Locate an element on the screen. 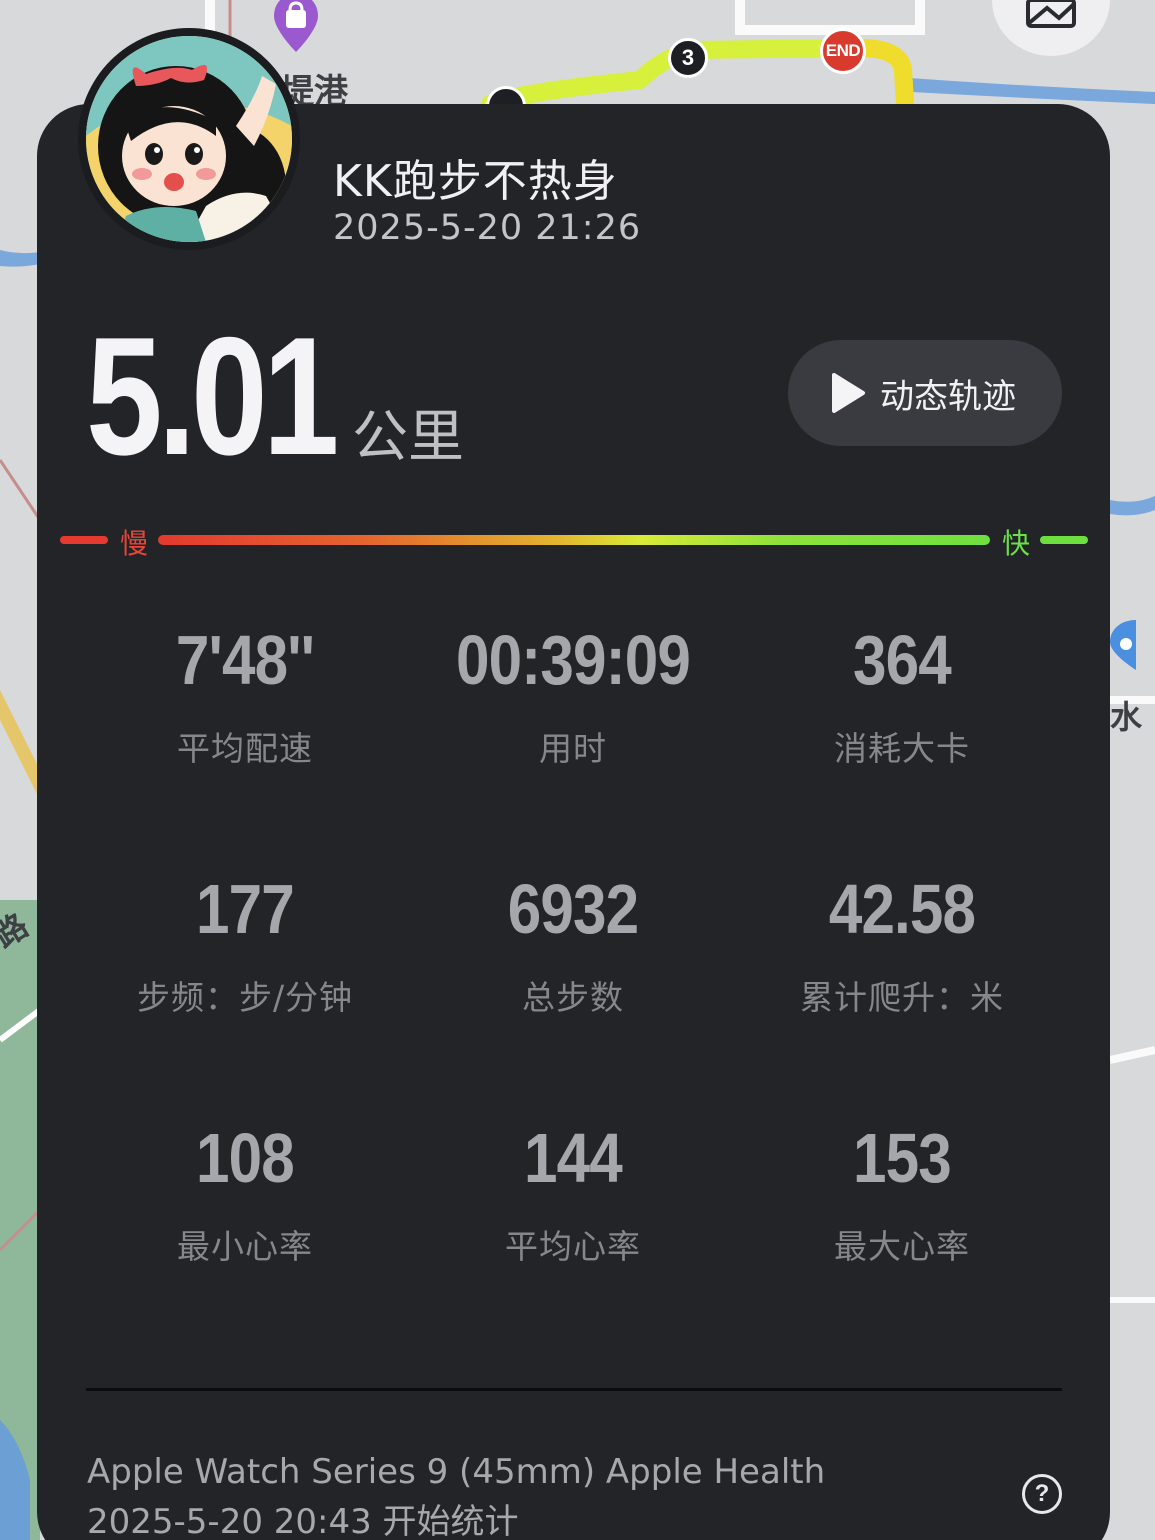 The image size is (1155, 1540). stat-label: 平均配速 is located at coordinates (245, 748).